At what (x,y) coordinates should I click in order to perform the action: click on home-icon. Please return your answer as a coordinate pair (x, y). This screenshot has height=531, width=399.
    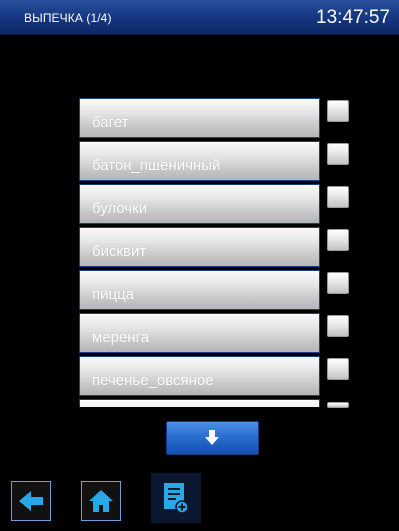
    Looking at the image, I should click on (101, 501).